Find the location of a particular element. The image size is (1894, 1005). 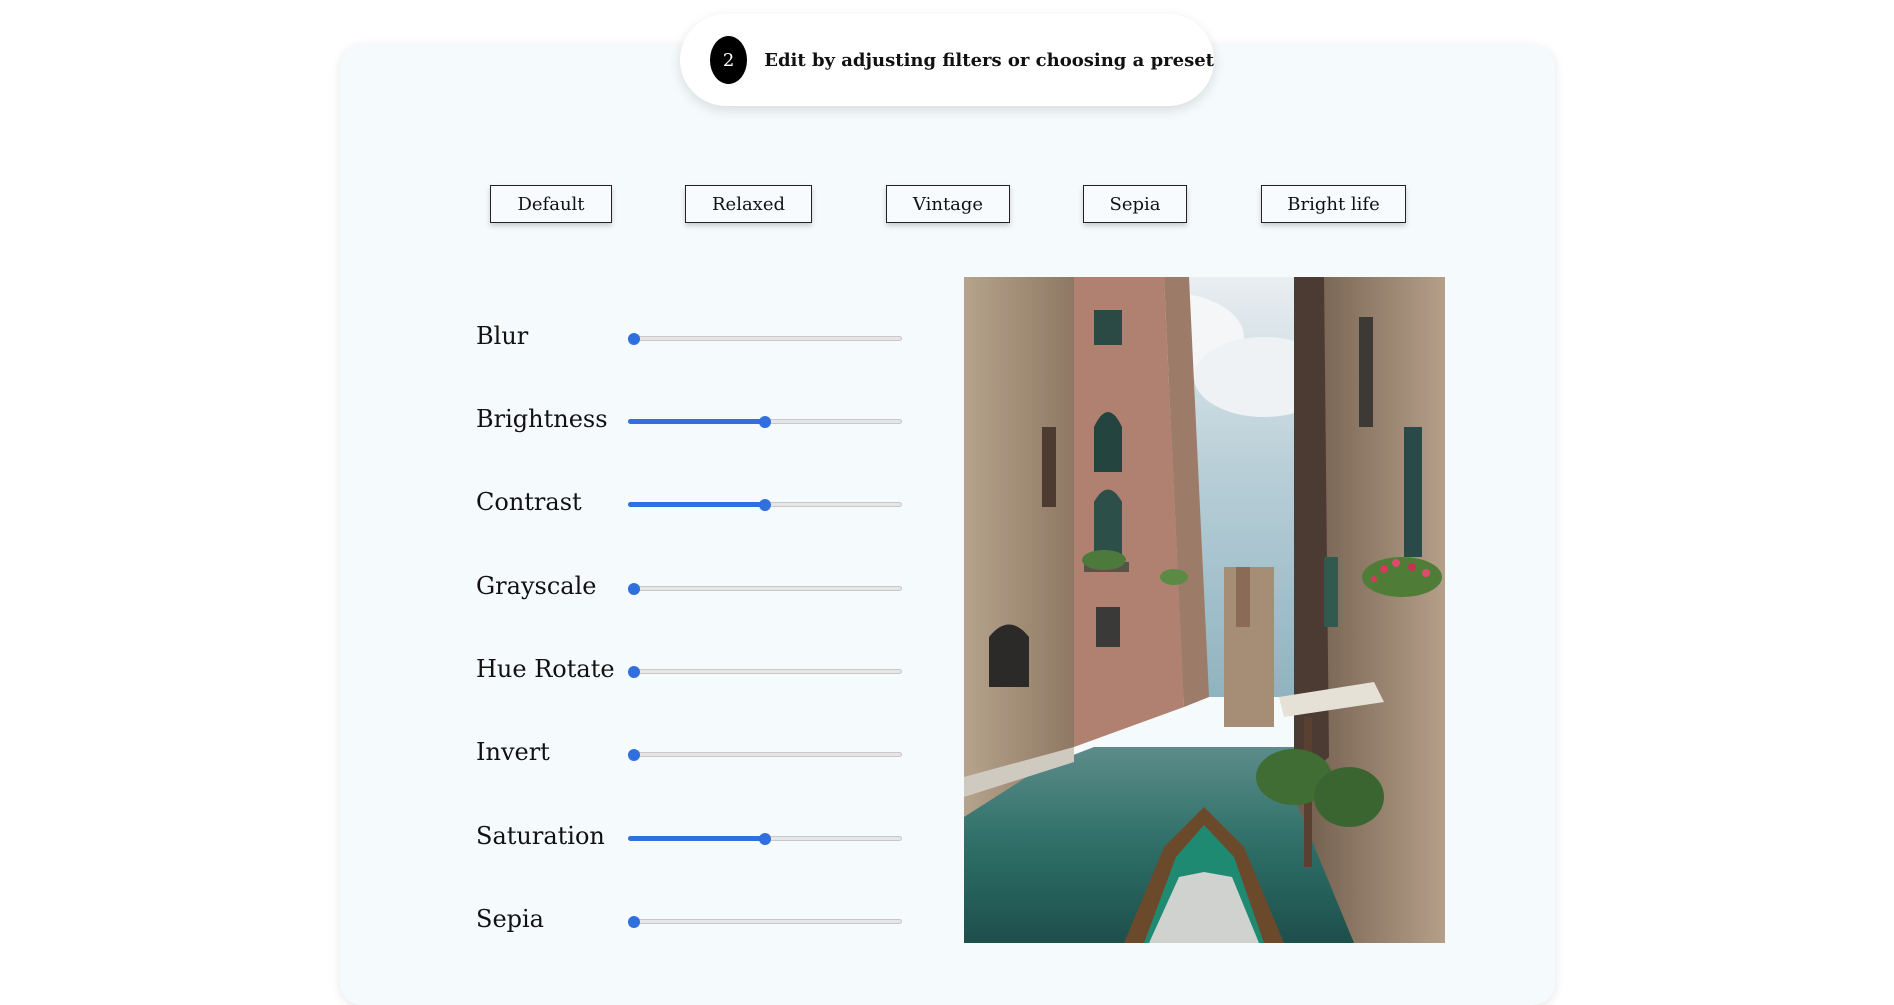

hue-rotate-slider is located at coordinates (765, 672).